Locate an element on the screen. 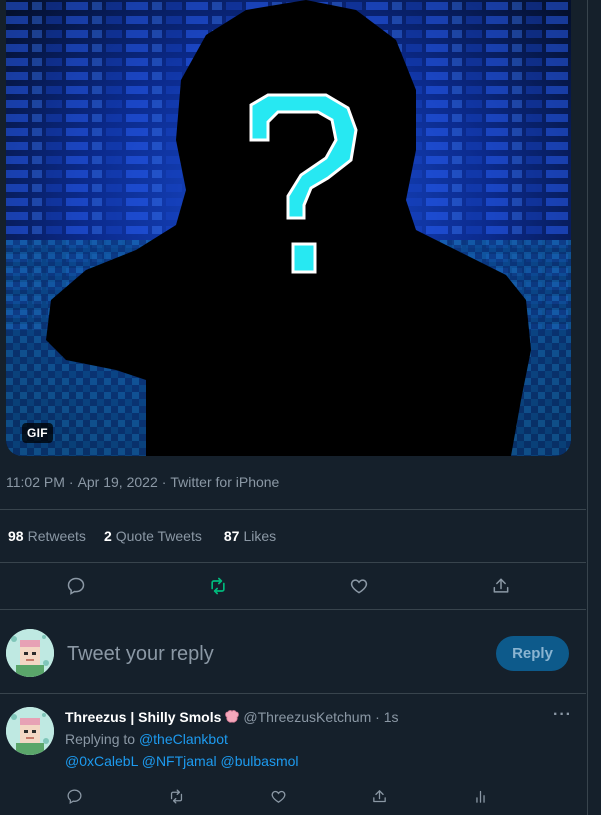 The height and width of the screenshot is (815, 601). tweet-action-bar is located at coordinates (293, 586).